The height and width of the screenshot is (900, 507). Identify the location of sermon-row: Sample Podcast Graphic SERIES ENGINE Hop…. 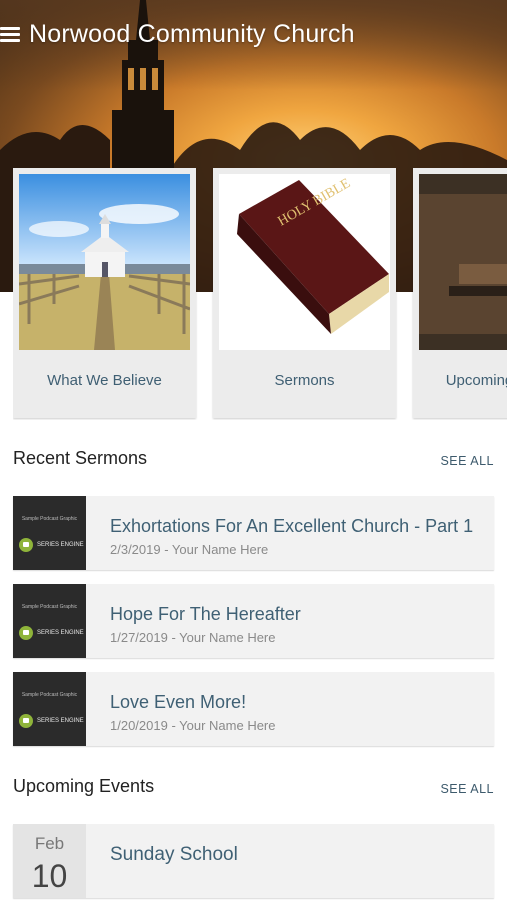
(253, 621).